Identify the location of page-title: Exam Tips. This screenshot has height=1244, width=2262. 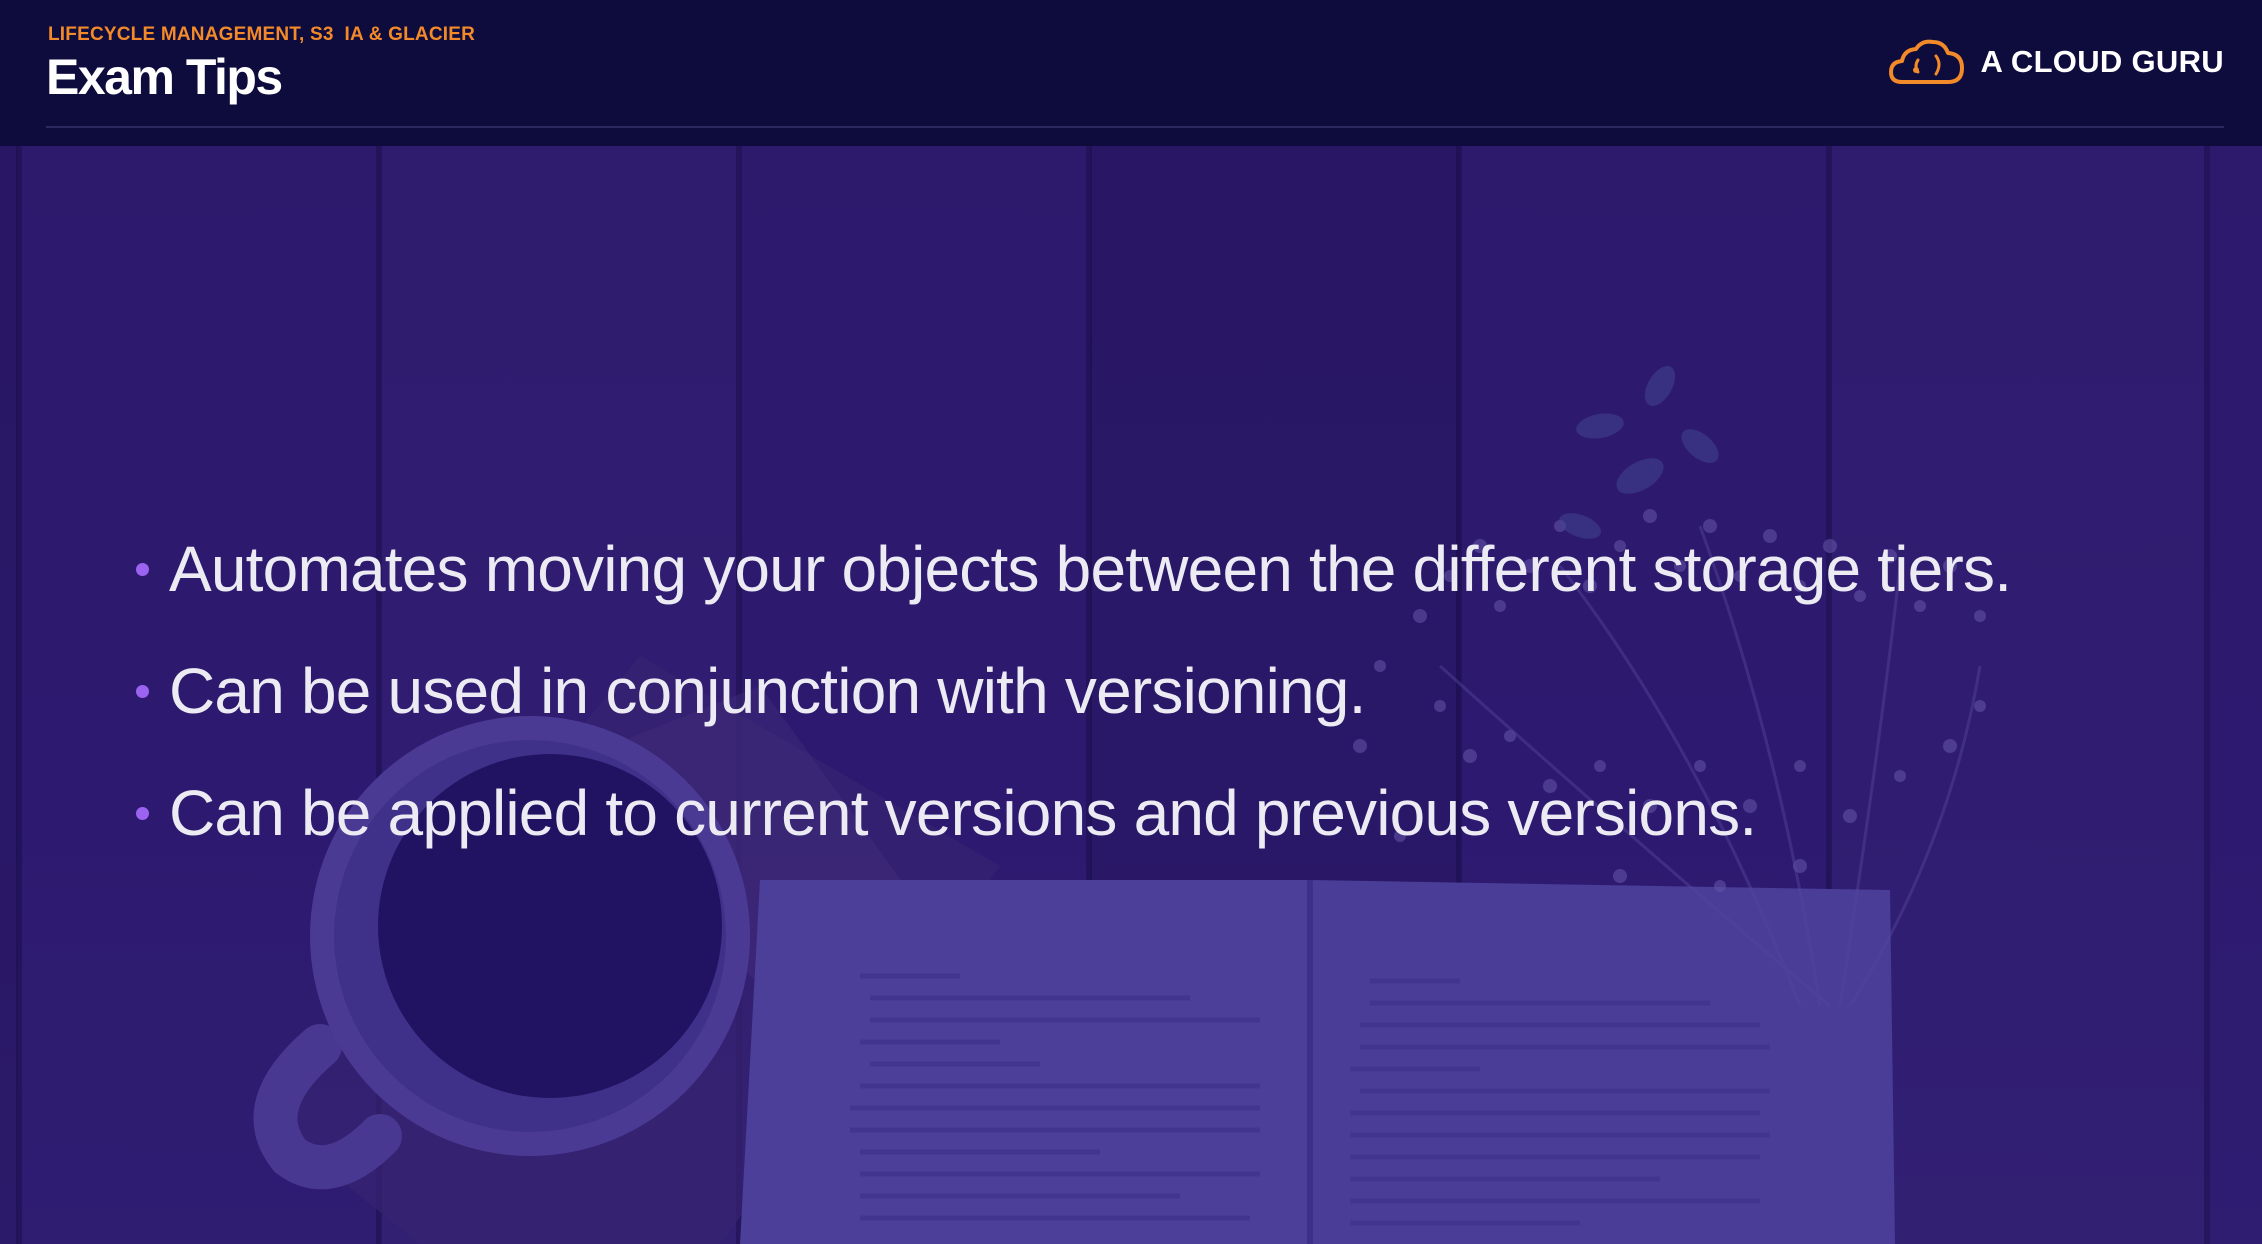
(164, 77).